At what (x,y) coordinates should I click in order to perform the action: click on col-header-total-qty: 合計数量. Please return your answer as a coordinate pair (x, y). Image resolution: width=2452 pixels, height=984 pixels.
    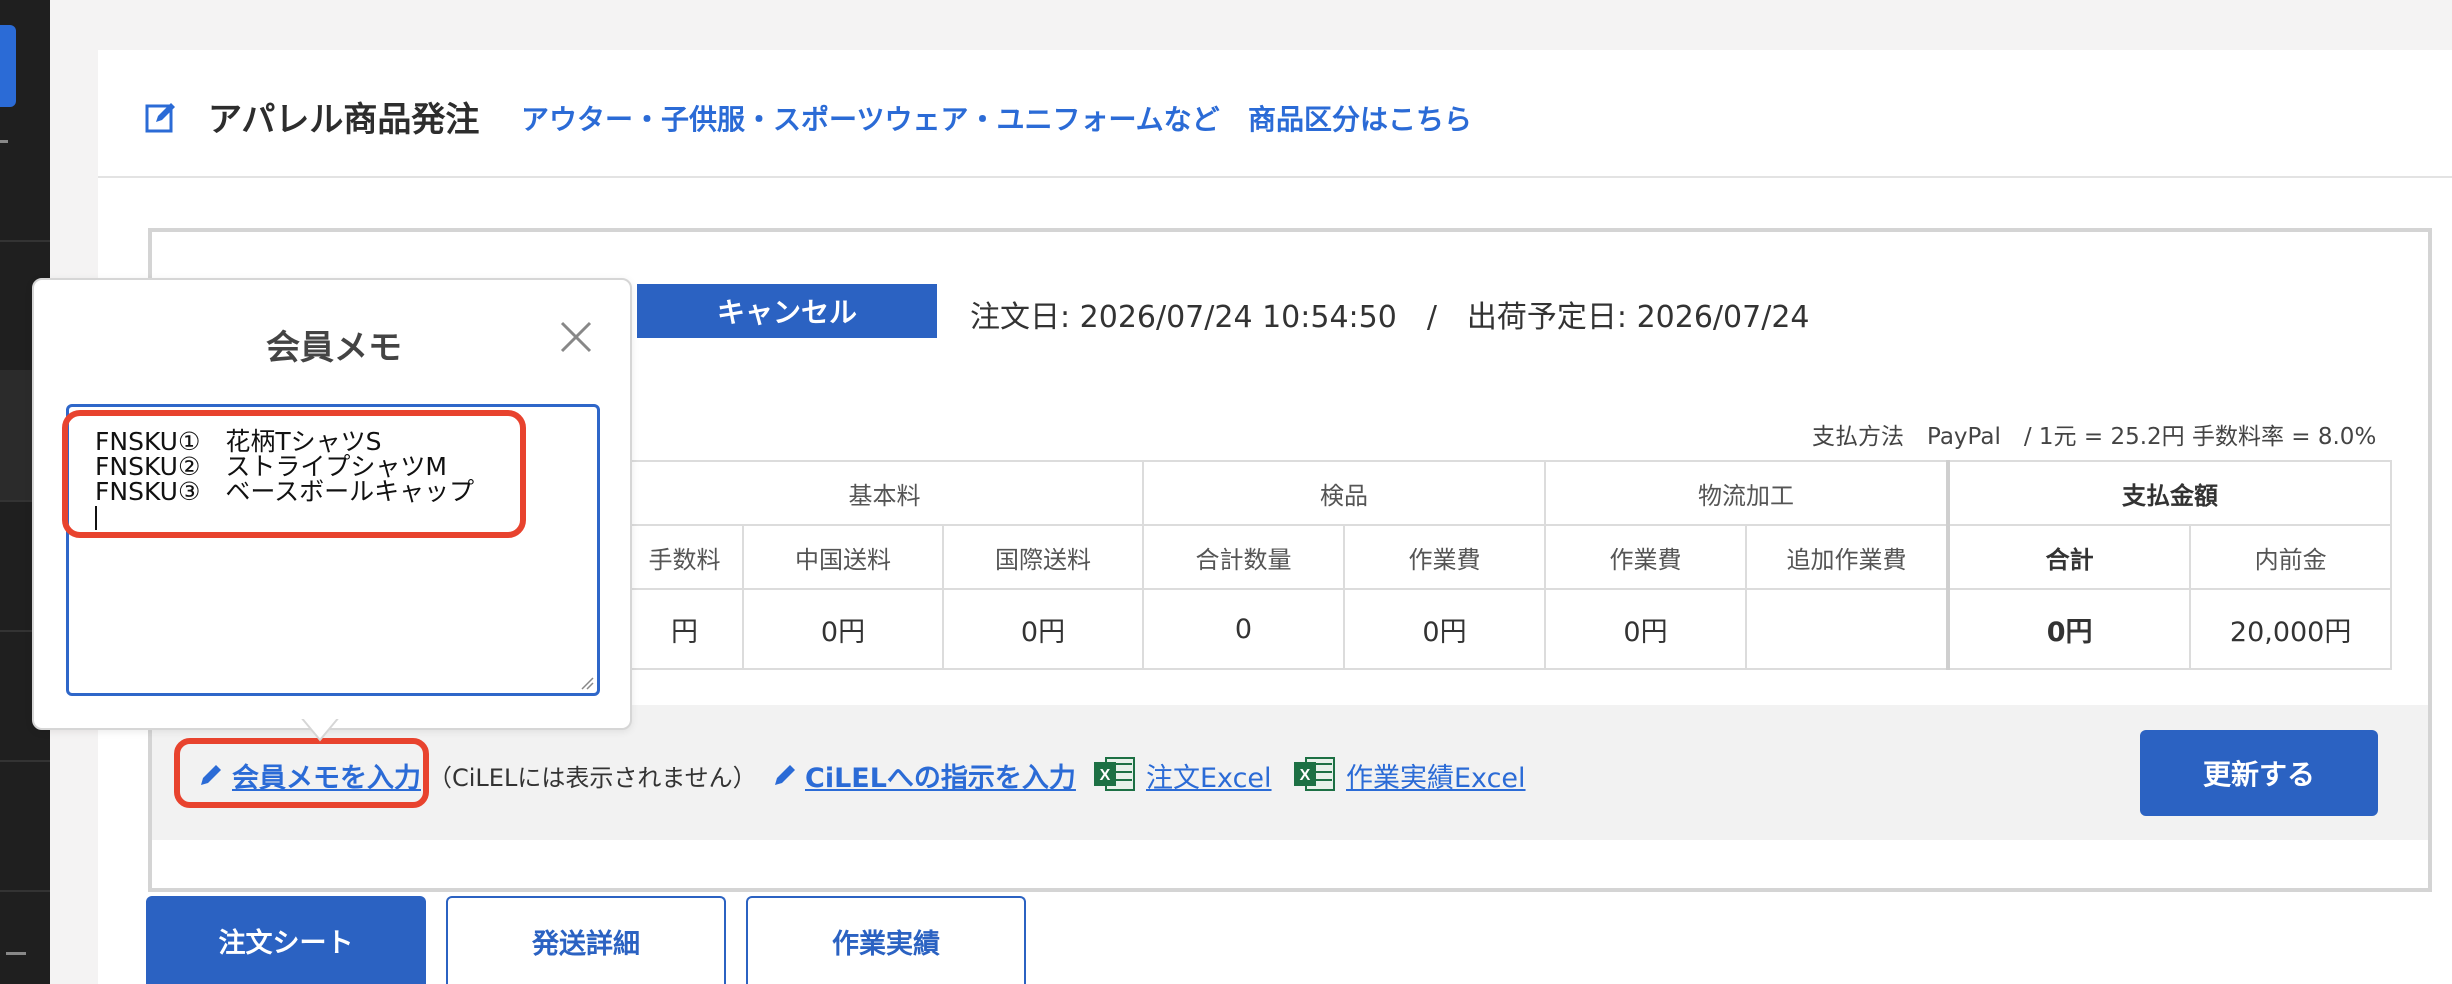
    Looking at the image, I should click on (1243, 557).